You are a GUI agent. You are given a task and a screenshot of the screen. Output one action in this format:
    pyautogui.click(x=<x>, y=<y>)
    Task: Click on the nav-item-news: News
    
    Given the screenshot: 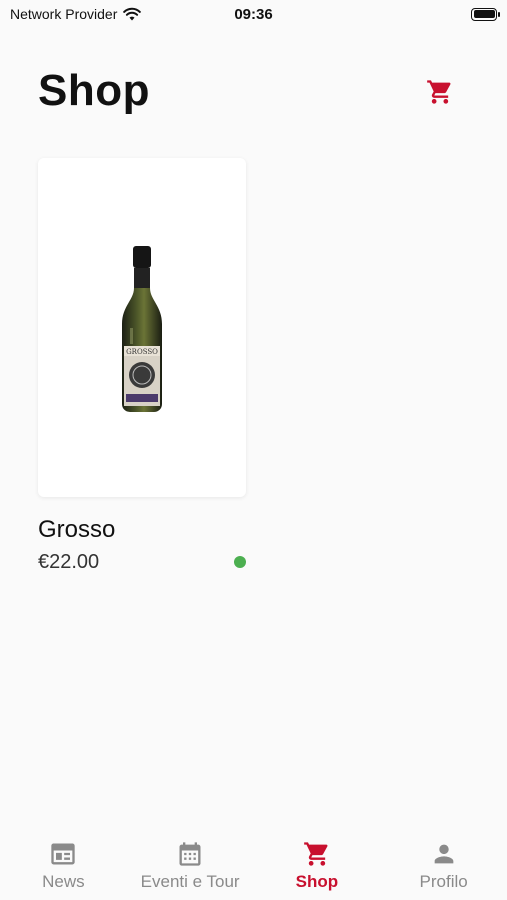 What is the action you would take?
    pyautogui.click(x=63, y=865)
    